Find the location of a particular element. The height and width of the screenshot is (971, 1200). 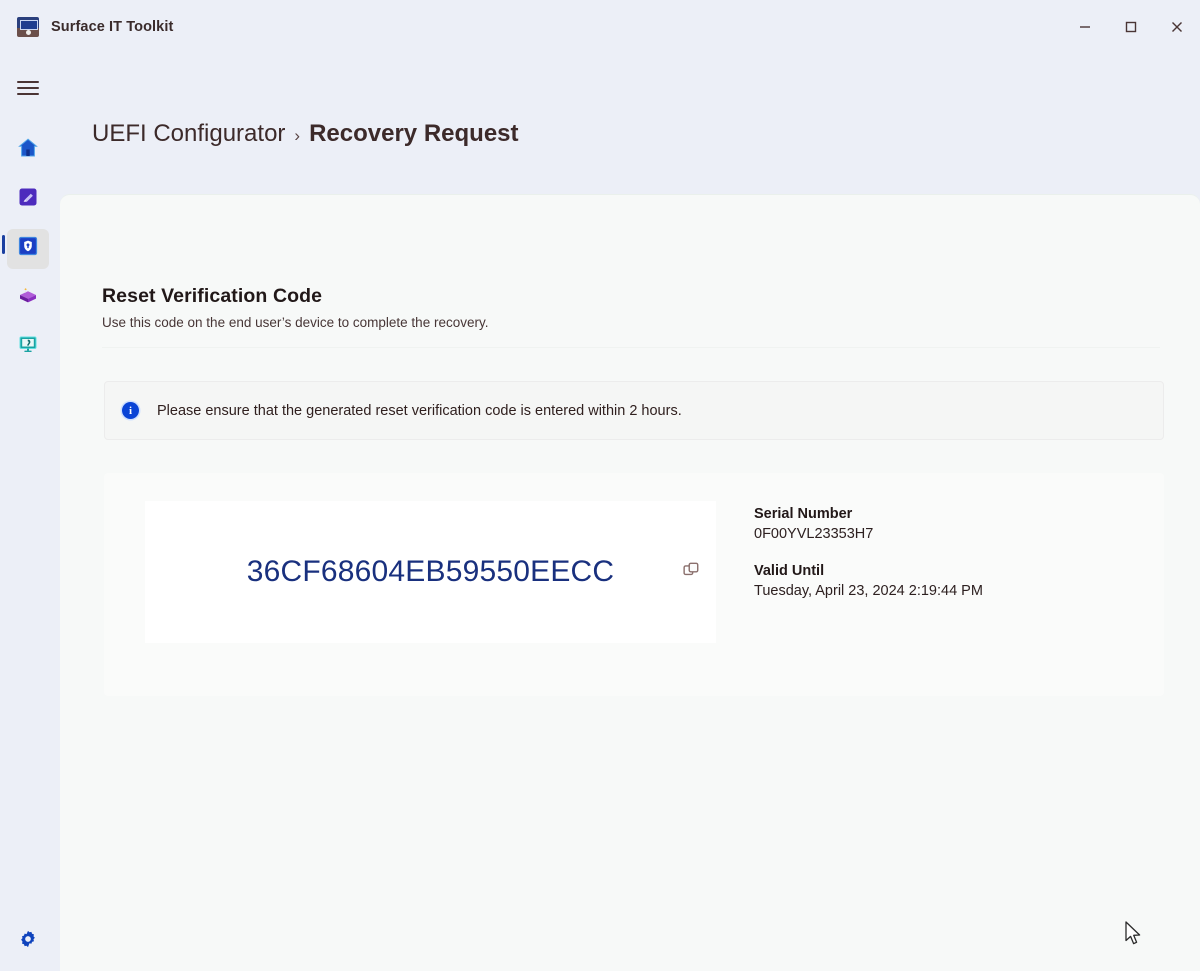

package-icon is located at coordinates (28, 297).